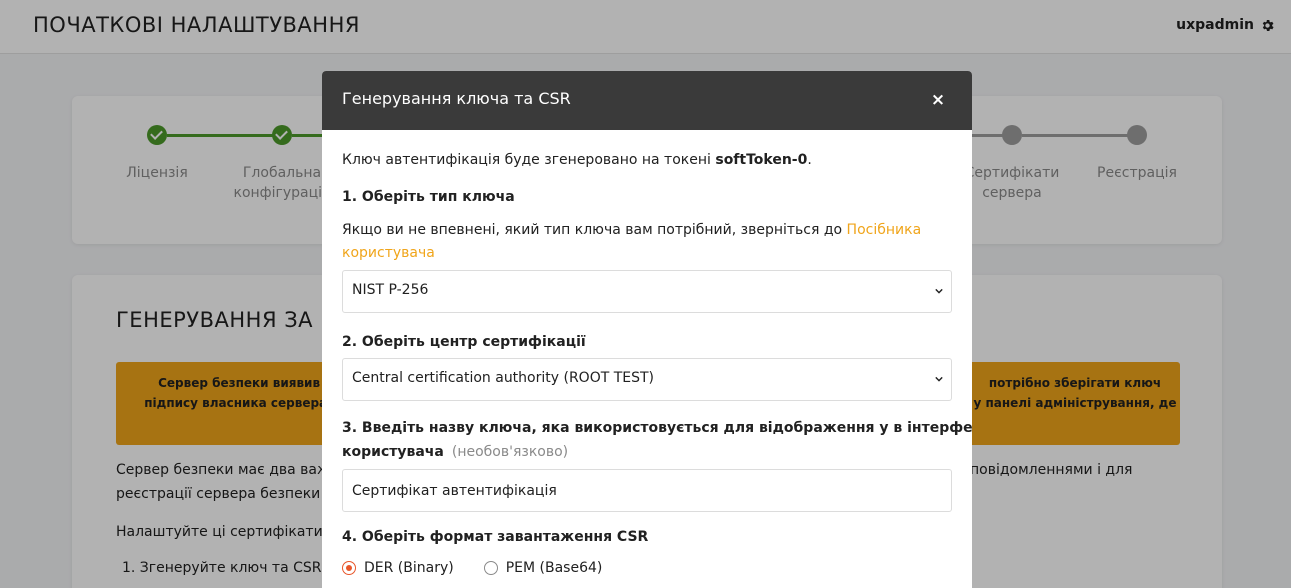 Image resolution: width=1291 pixels, height=588 pixels. What do you see at coordinates (938, 100) in the screenshot?
I see `close-button: ×` at bounding box center [938, 100].